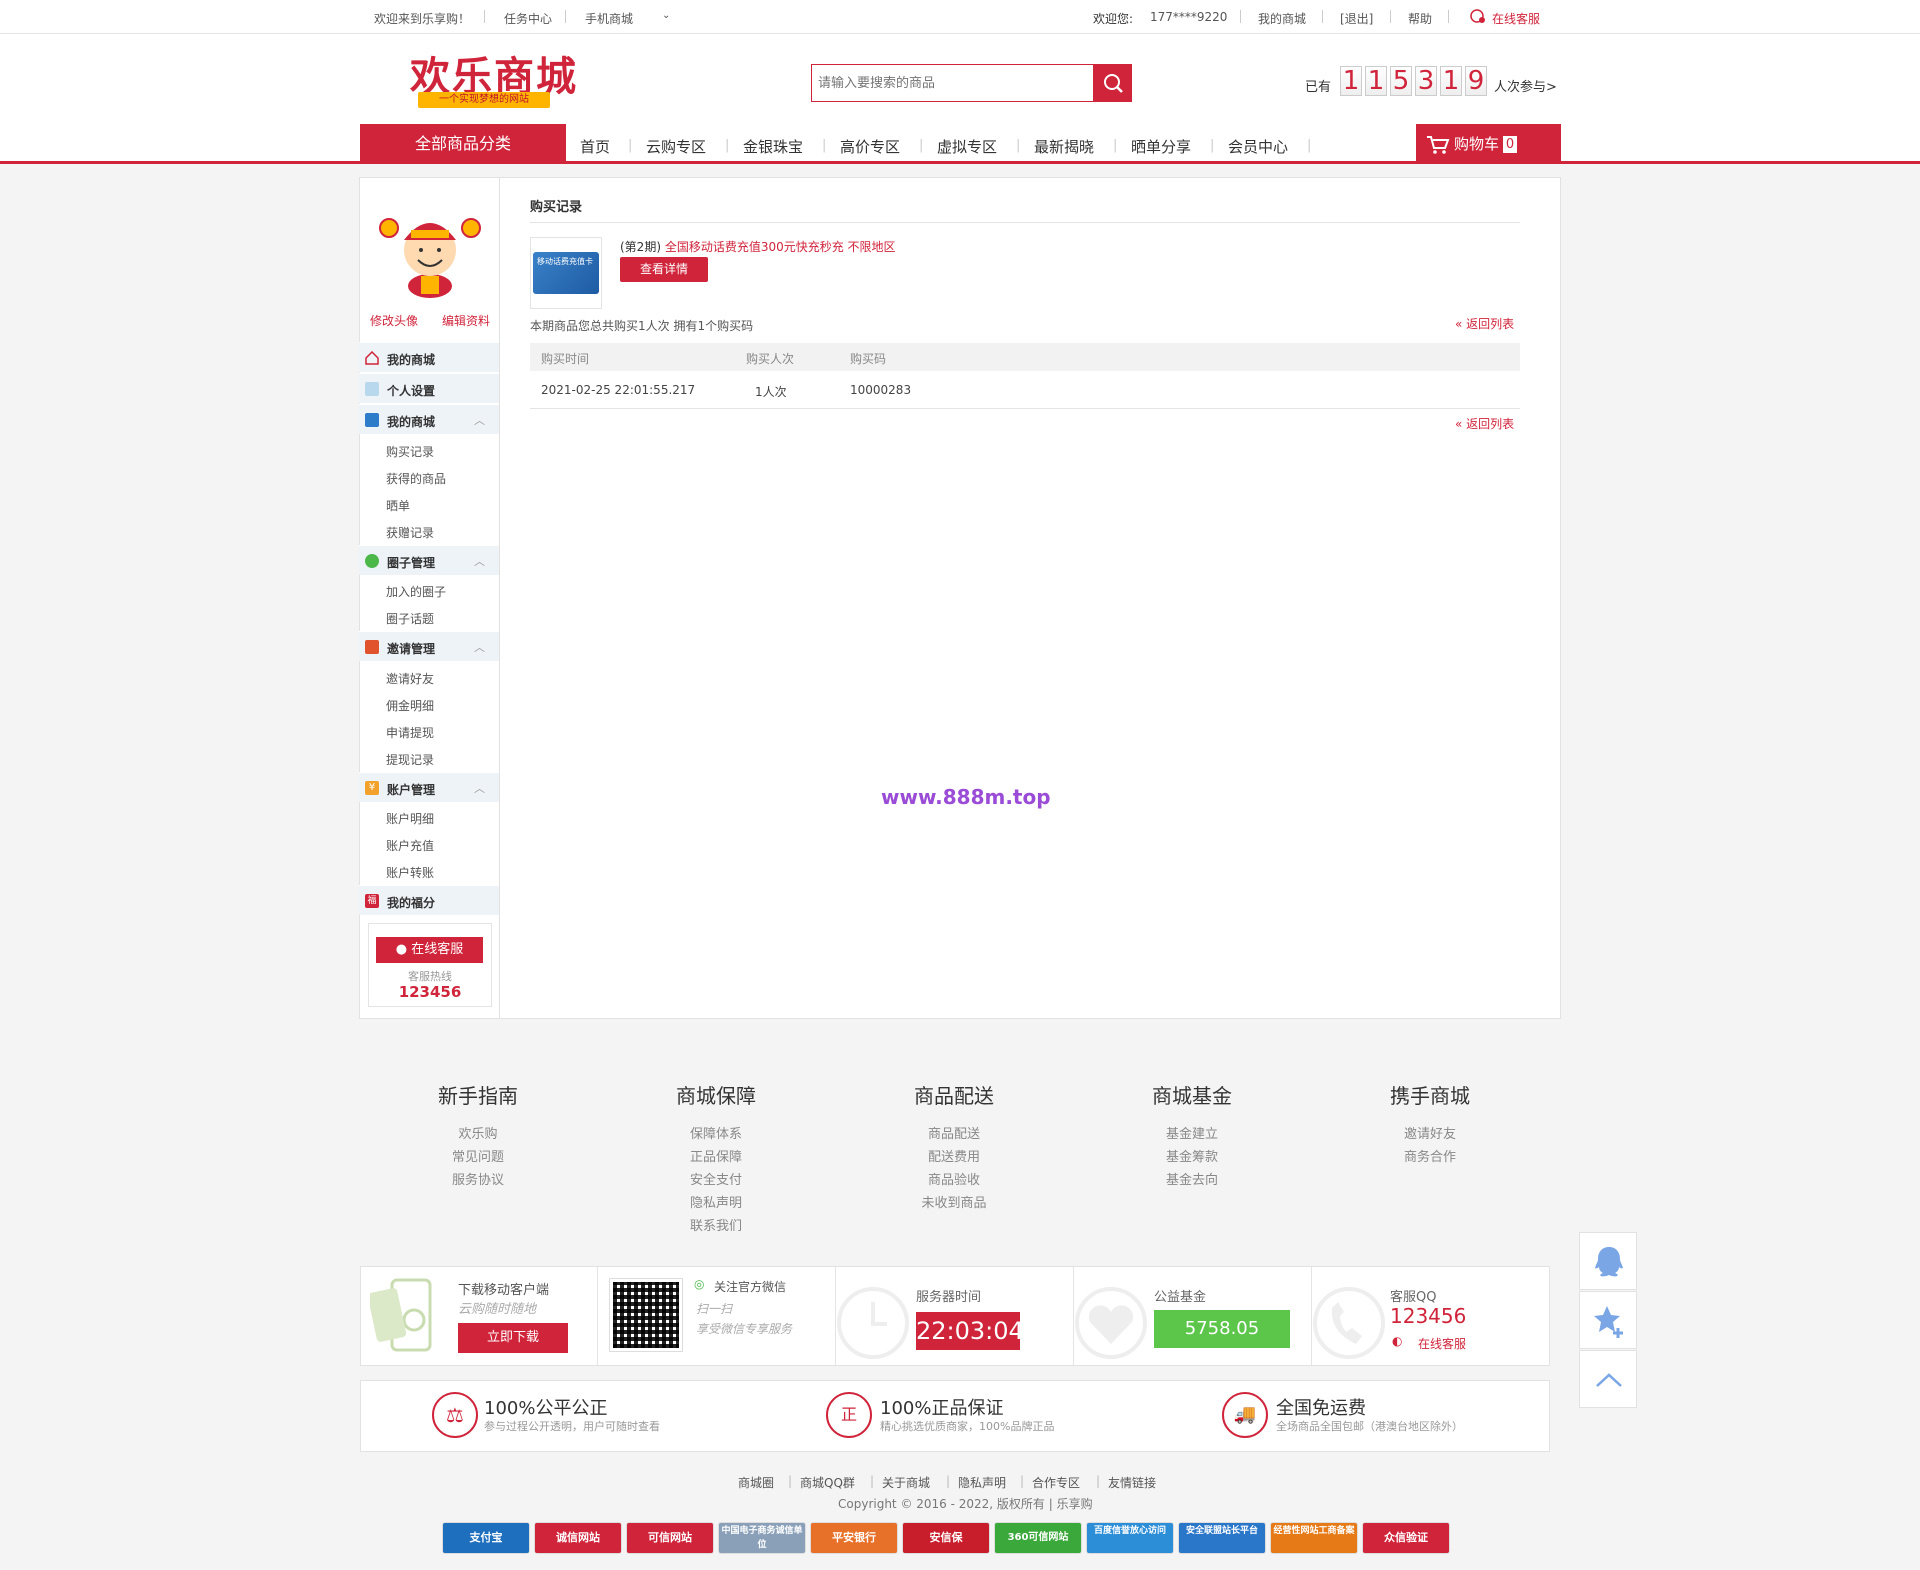 The image size is (1920, 1570). Describe the element at coordinates (954, 1180) in the screenshot. I see `footer-link: 商品验收` at that location.